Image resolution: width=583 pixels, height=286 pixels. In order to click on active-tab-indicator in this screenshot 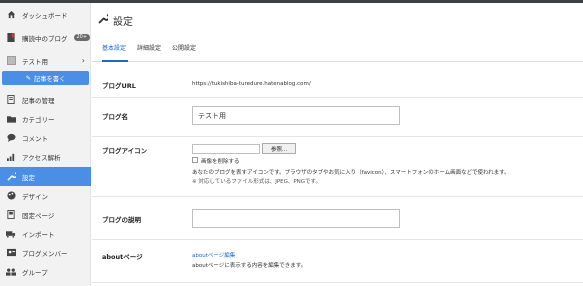, I will do `click(115, 61)`.